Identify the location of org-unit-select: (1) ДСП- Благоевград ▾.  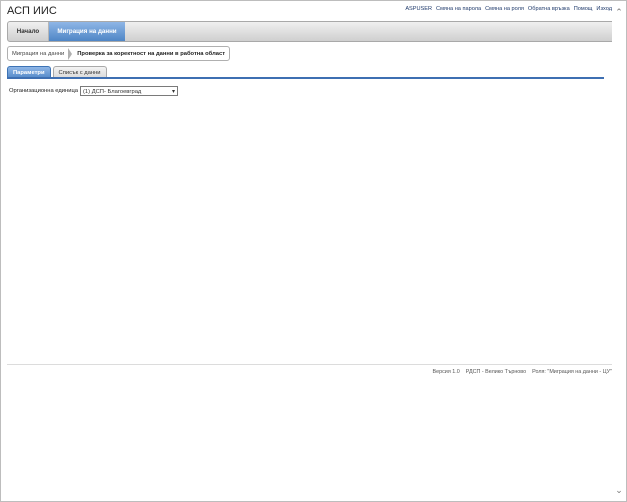
(129, 91).